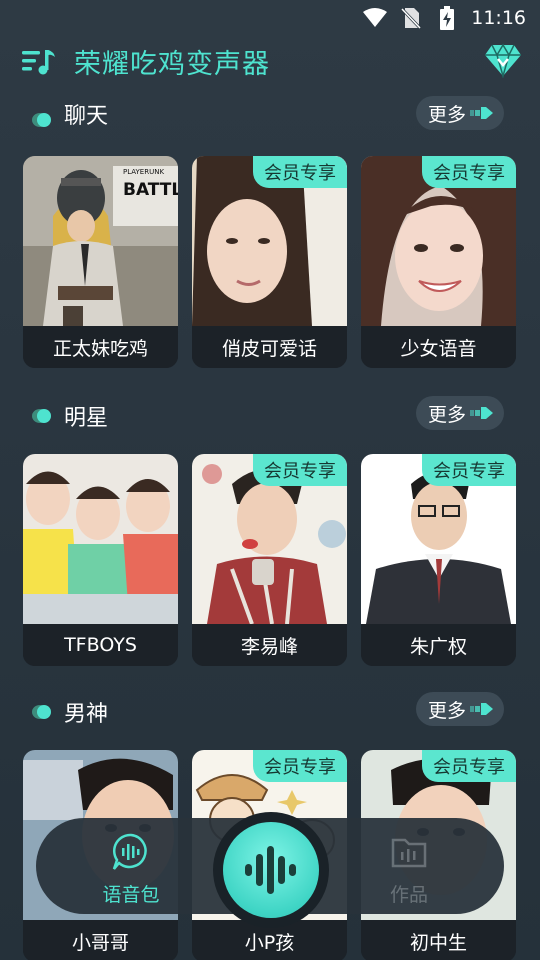  Describe the element at coordinates (131, 895) in the screenshot. I see `nav-voice-label: 语音包` at that location.